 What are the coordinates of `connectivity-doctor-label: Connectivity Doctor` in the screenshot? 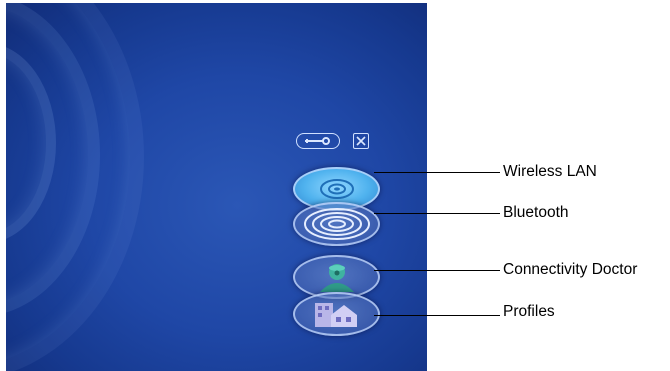 It's located at (570, 269).